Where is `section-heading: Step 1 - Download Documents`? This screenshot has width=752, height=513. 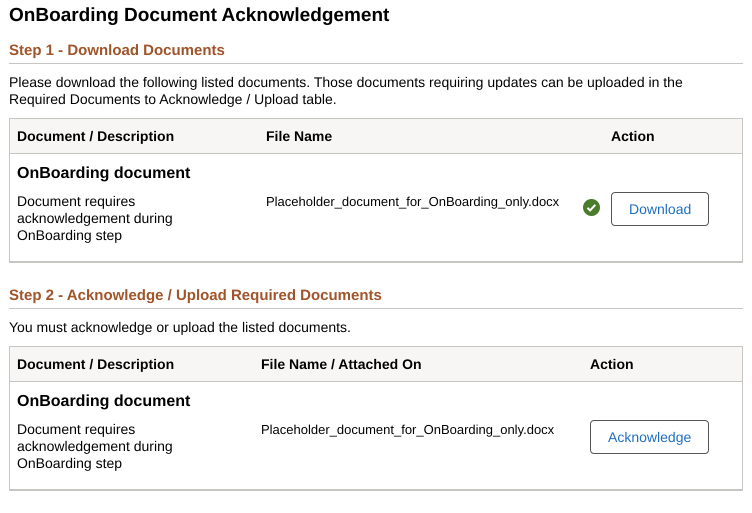
section-heading: Step 1 - Download Documents is located at coordinates (117, 51).